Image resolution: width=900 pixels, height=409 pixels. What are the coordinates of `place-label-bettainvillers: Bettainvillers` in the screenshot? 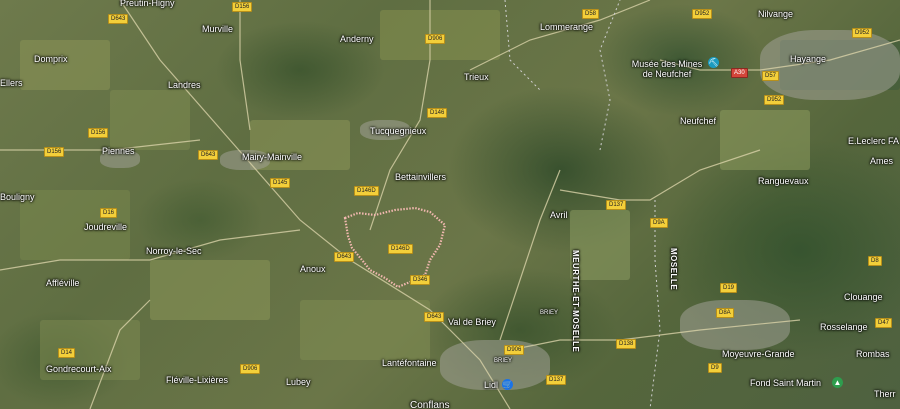 It's located at (420, 177).